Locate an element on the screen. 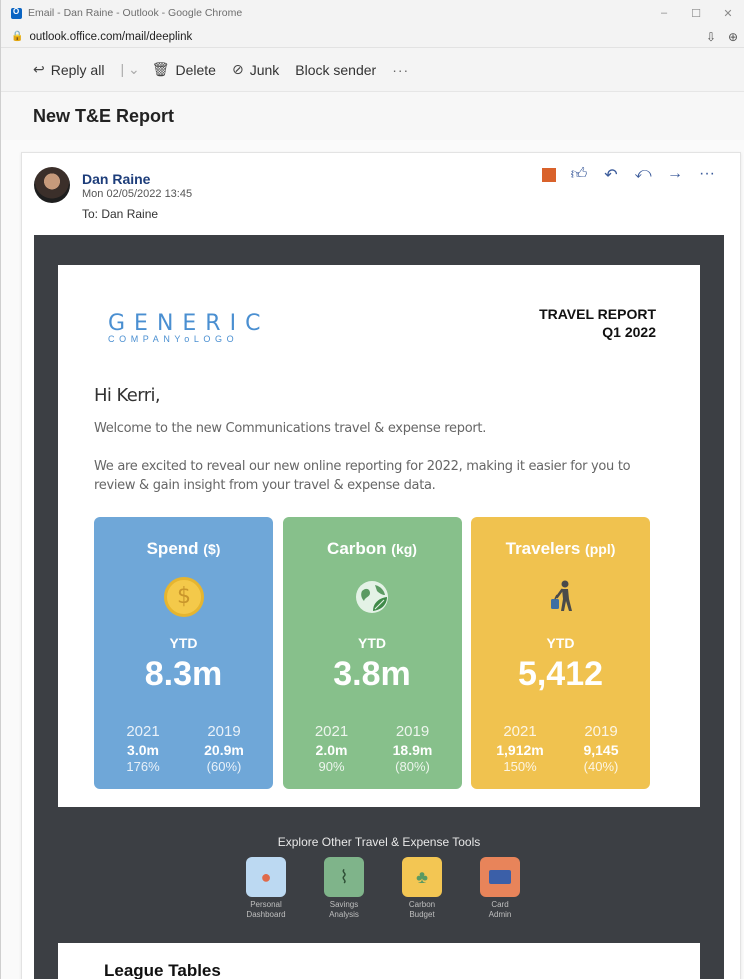  tile-ytd-value: 8.3m is located at coordinates (183, 674).